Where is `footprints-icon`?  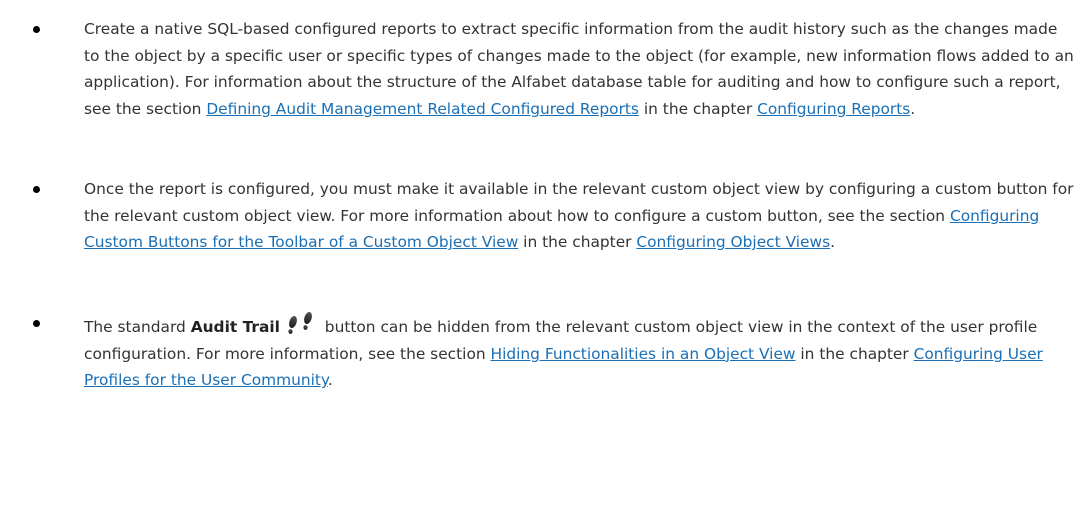
footprints-icon is located at coordinates (300, 322).